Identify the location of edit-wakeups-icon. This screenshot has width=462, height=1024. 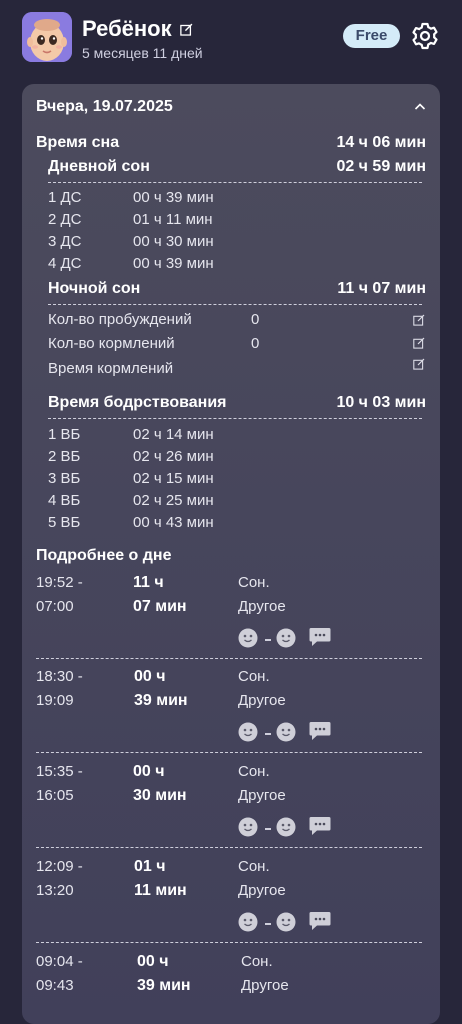
(419, 320).